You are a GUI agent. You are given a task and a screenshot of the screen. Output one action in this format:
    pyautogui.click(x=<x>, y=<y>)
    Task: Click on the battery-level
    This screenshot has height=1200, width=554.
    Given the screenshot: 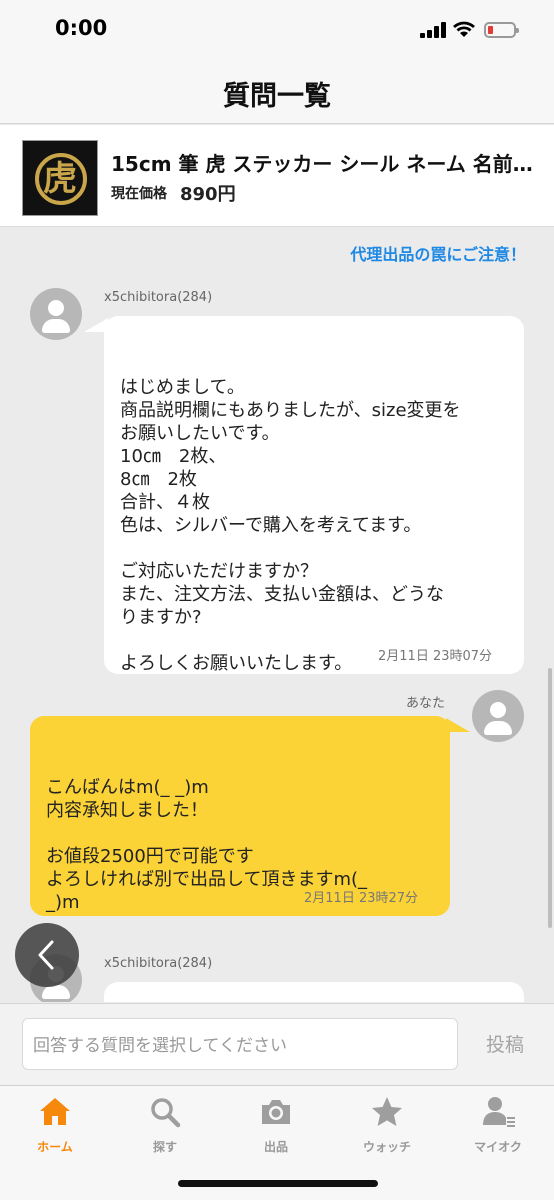 What is the action you would take?
    pyautogui.click(x=490, y=30)
    